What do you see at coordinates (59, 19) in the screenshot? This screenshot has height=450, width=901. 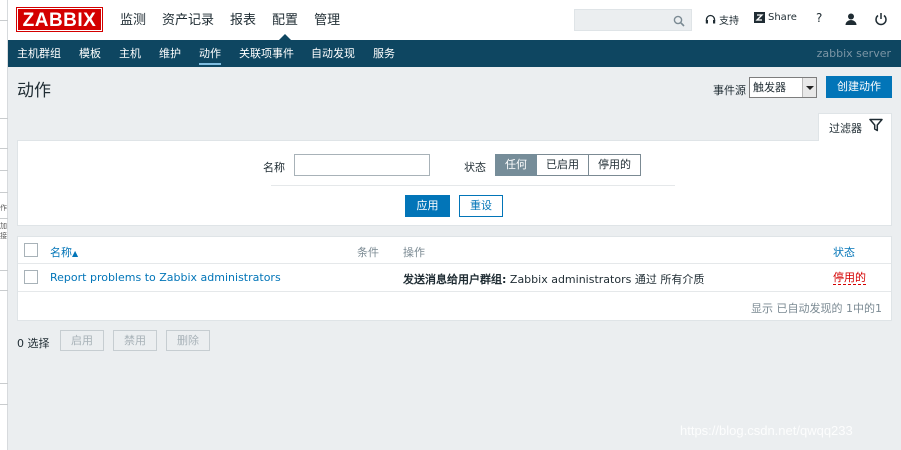 I see `zabbix-logo: ZABBIX` at bounding box center [59, 19].